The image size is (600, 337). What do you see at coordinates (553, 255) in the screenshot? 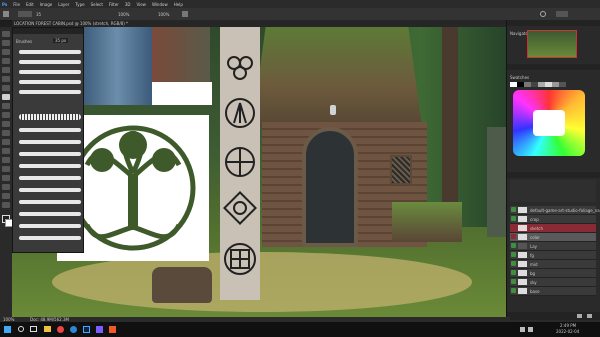
I see `layer-row: fg` at bounding box center [553, 255].